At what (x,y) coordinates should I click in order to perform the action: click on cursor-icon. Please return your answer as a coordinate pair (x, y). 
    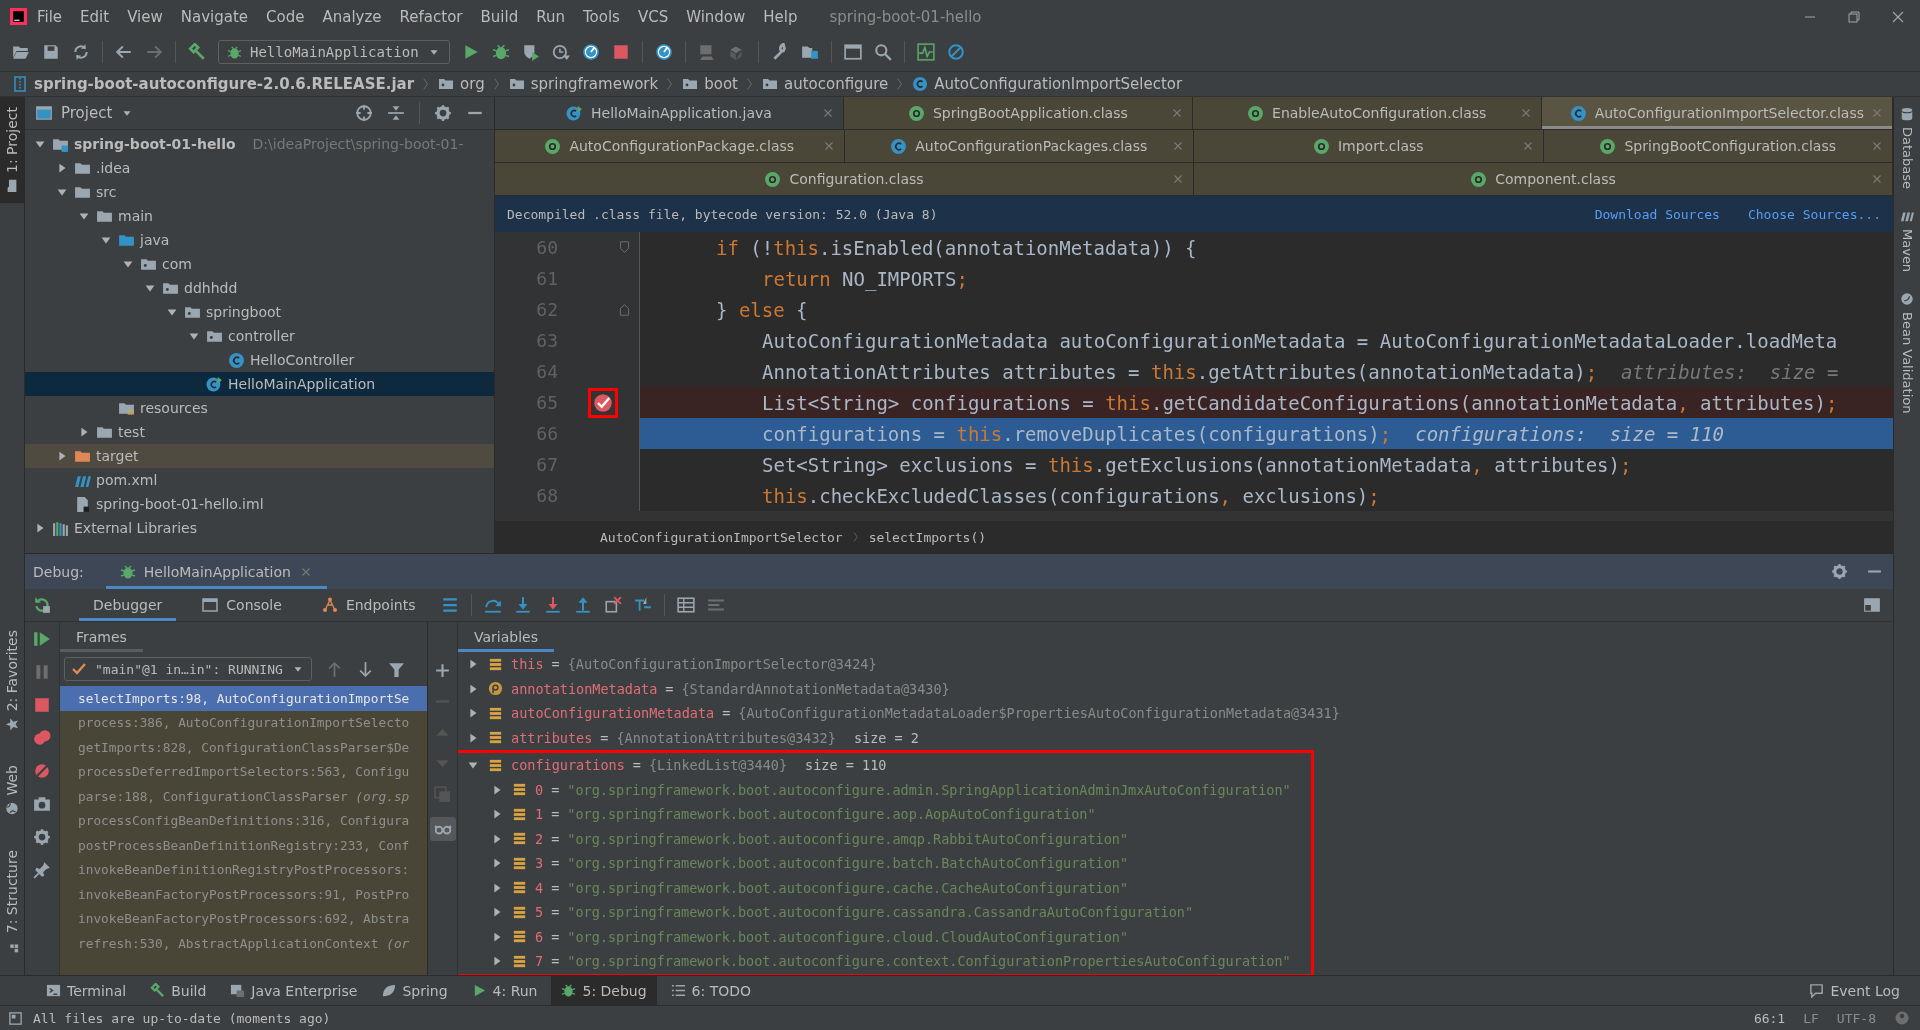
    Looking at the image, I should click on (643, 605).